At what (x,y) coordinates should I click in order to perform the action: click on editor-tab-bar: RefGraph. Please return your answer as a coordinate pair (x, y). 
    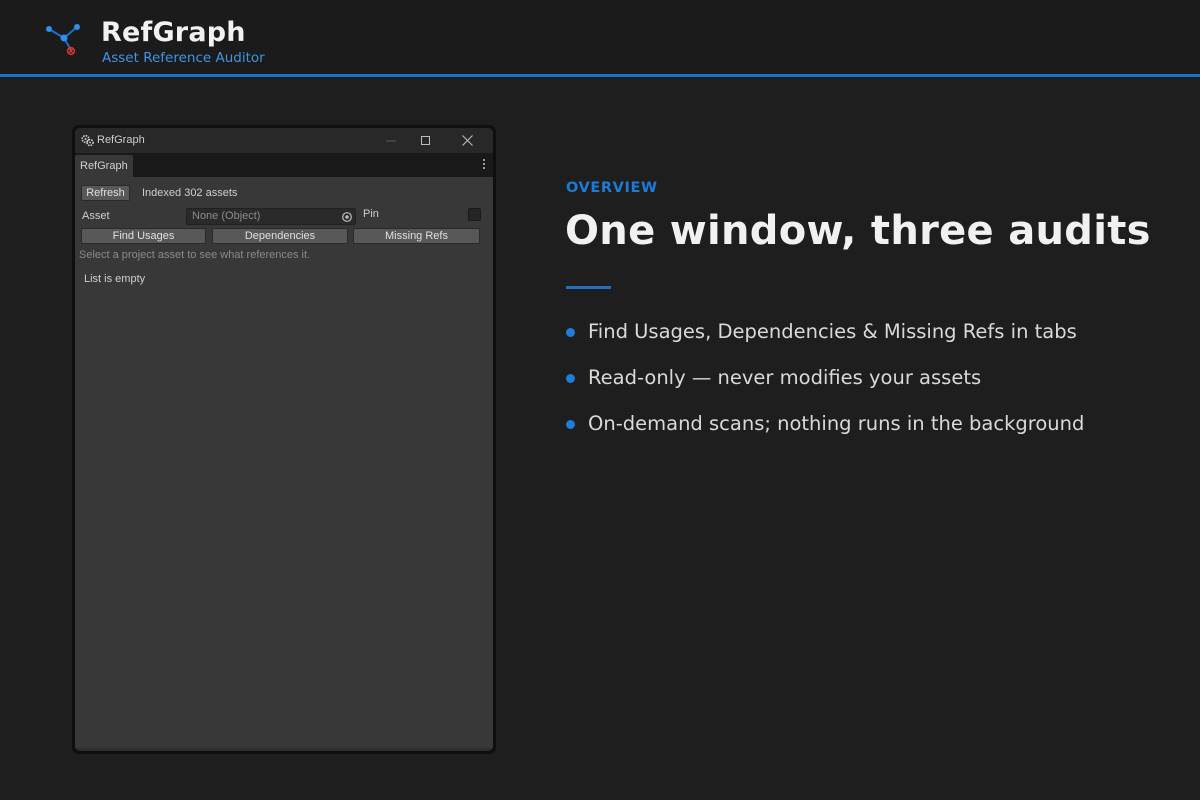
    Looking at the image, I should click on (284, 165).